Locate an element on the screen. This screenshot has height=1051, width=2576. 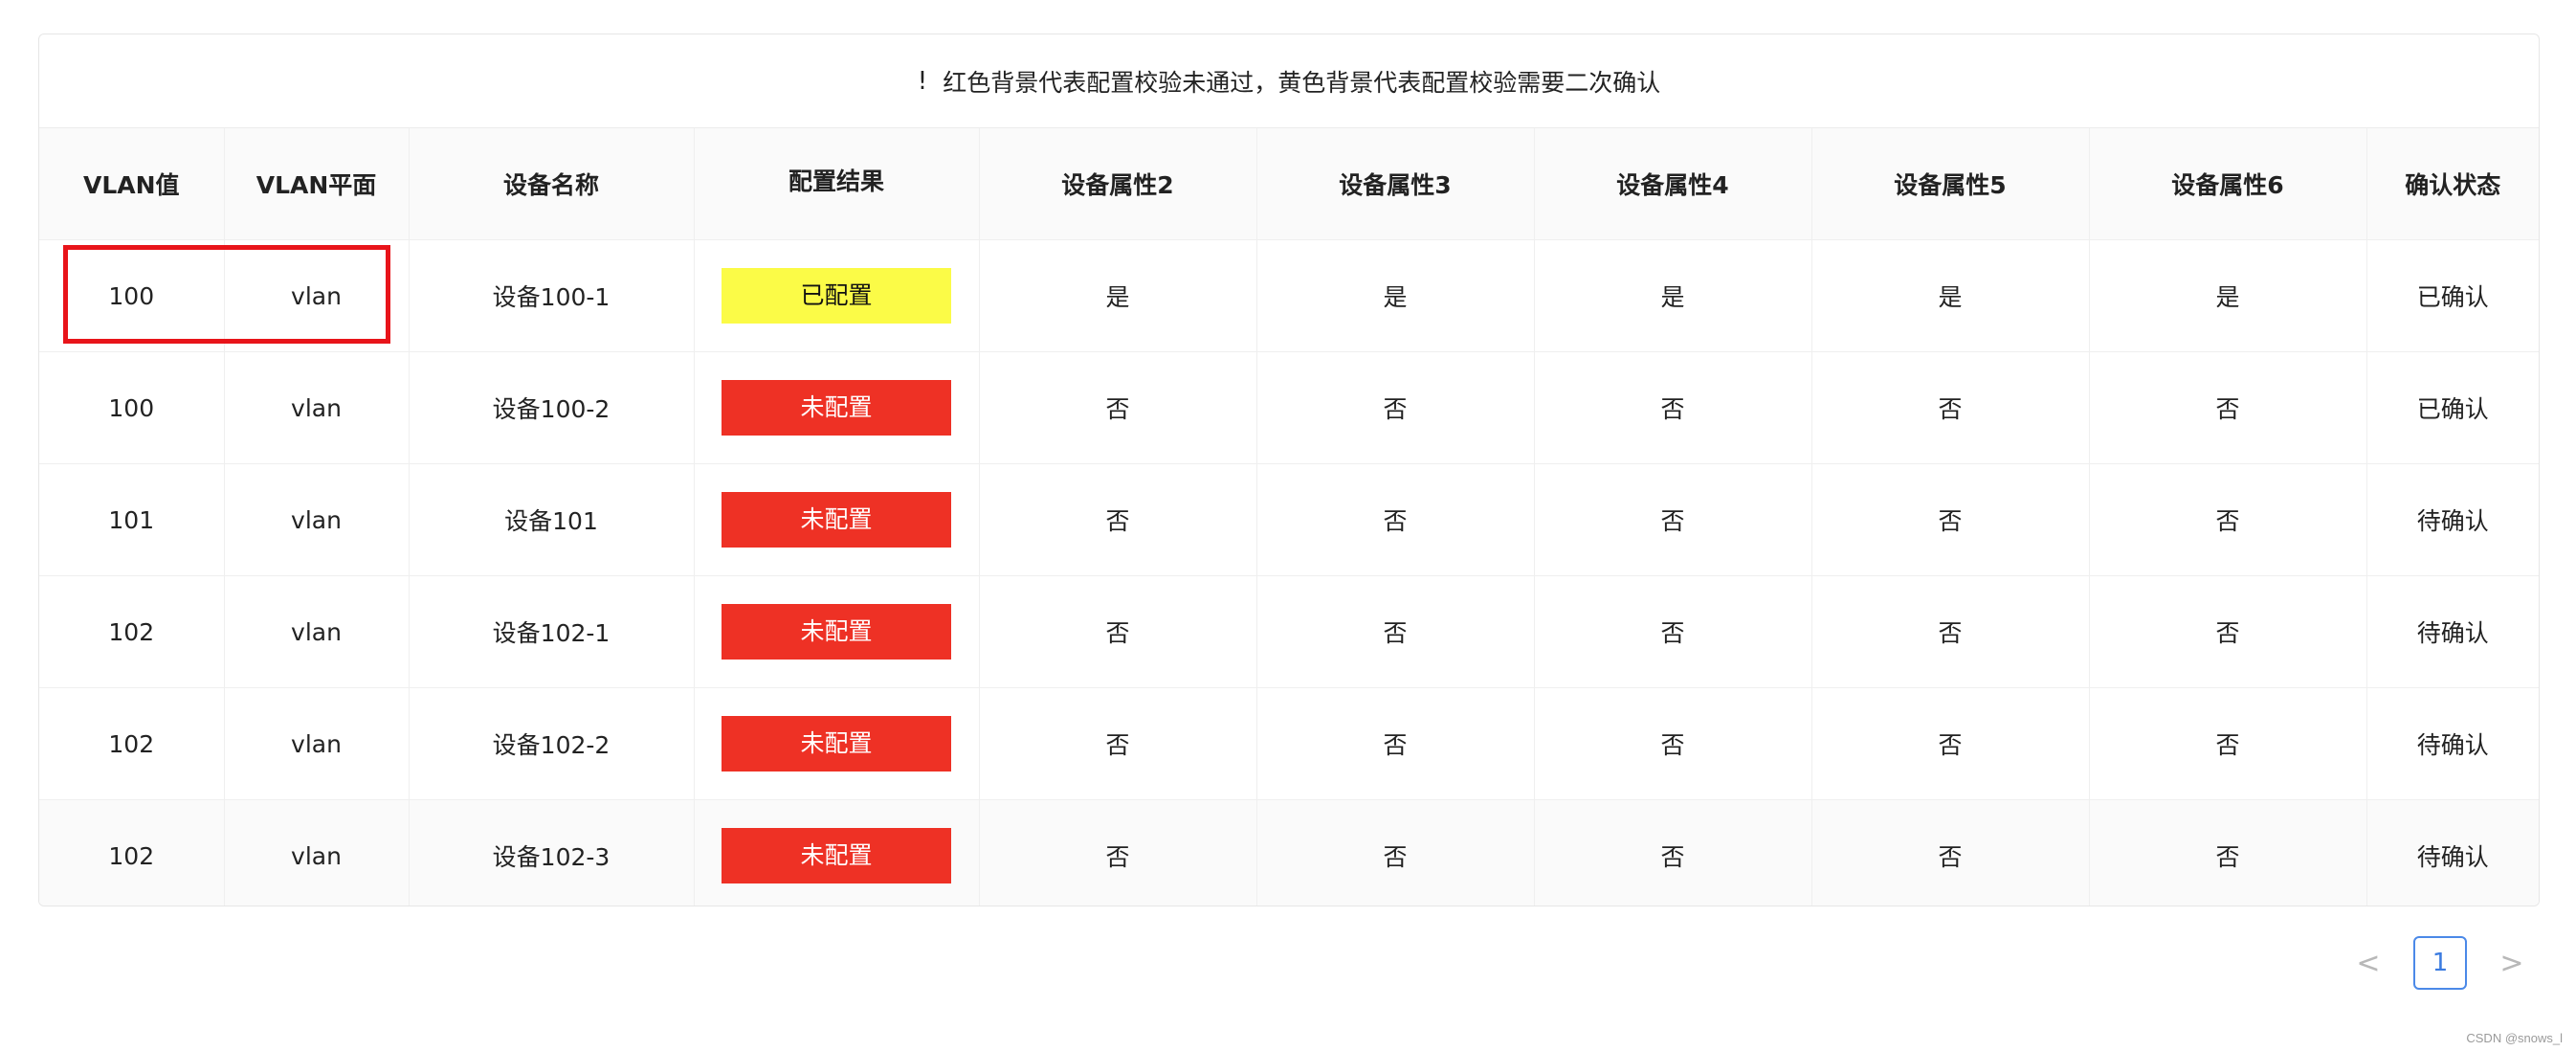
col-header-vlan: VLAN值 is located at coordinates (132, 184).